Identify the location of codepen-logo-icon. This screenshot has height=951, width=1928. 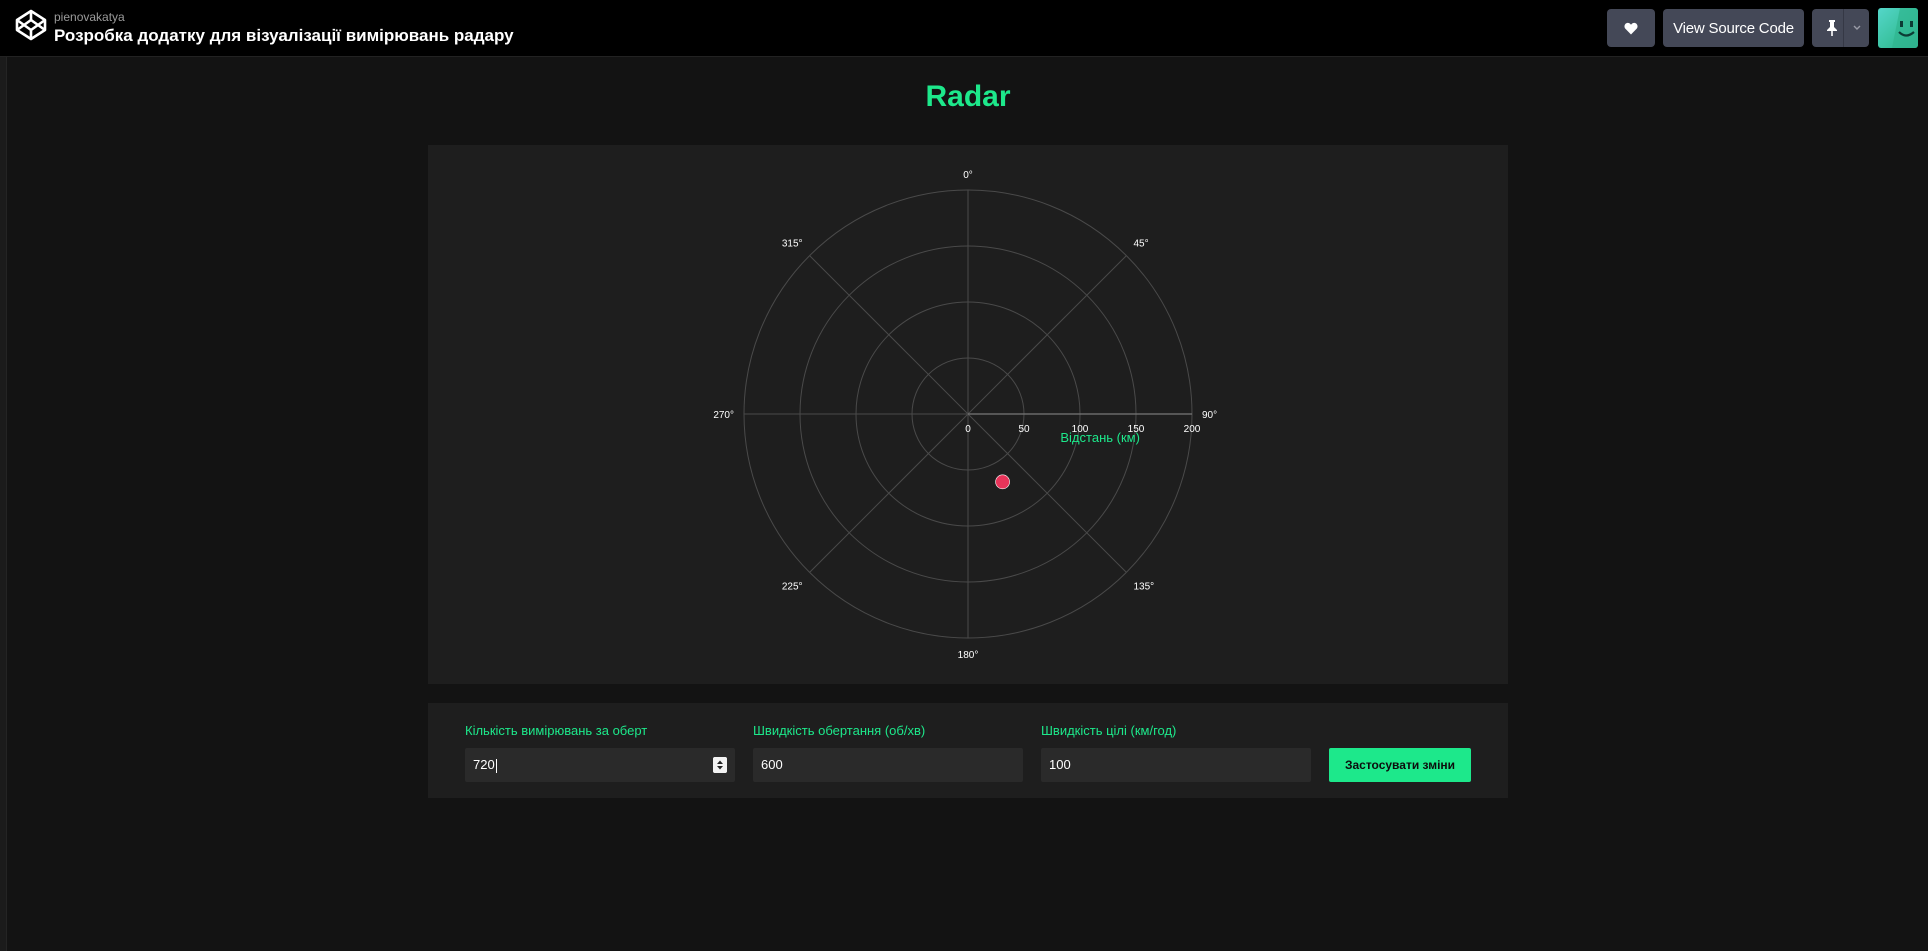
(31, 25).